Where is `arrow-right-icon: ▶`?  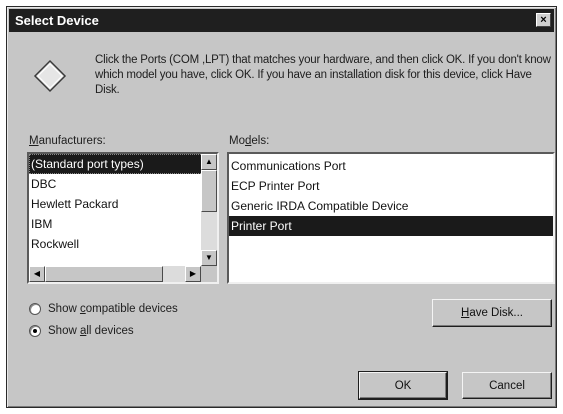 arrow-right-icon: ▶ is located at coordinates (193, 273).